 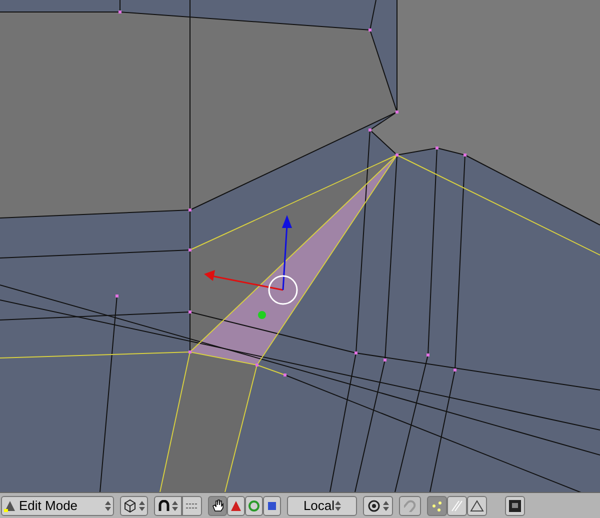 What do you see at coordinates (374, 506) in the screenshot?
I see `target-icon` at bounding box center [374, 506].